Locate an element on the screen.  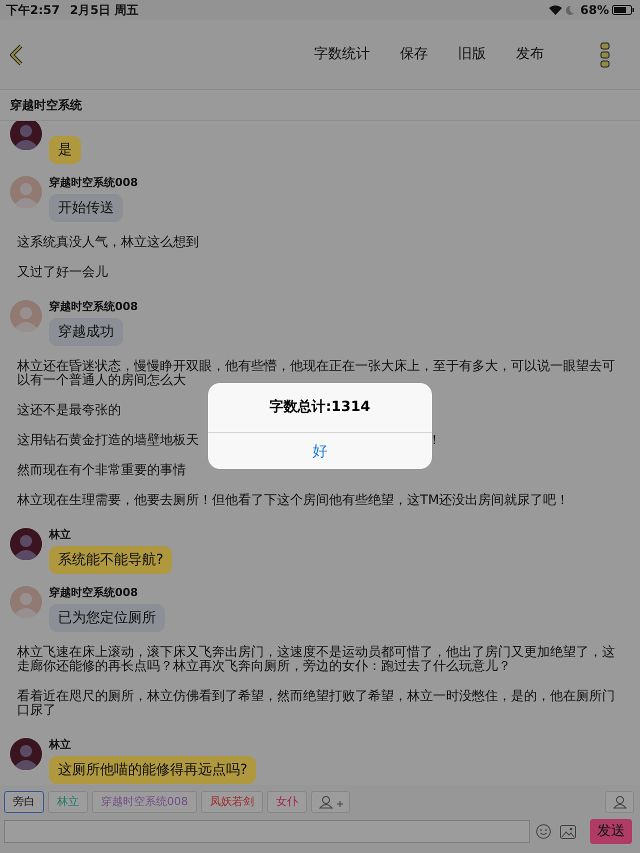
chapter-title: 穿越时空系统 is located at coordinates (46, 105).